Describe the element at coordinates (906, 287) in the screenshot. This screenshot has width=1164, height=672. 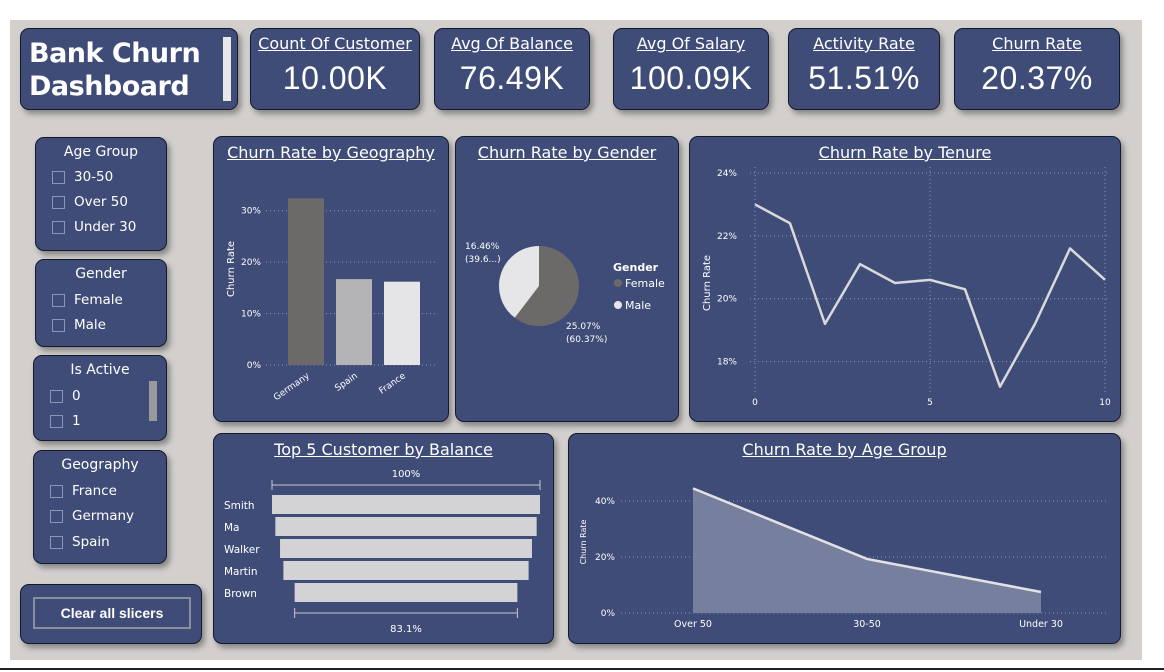
I see `tenure-line-chart: 18% 20% 22% 24% 0 5 10 Churn Rate` at that location.